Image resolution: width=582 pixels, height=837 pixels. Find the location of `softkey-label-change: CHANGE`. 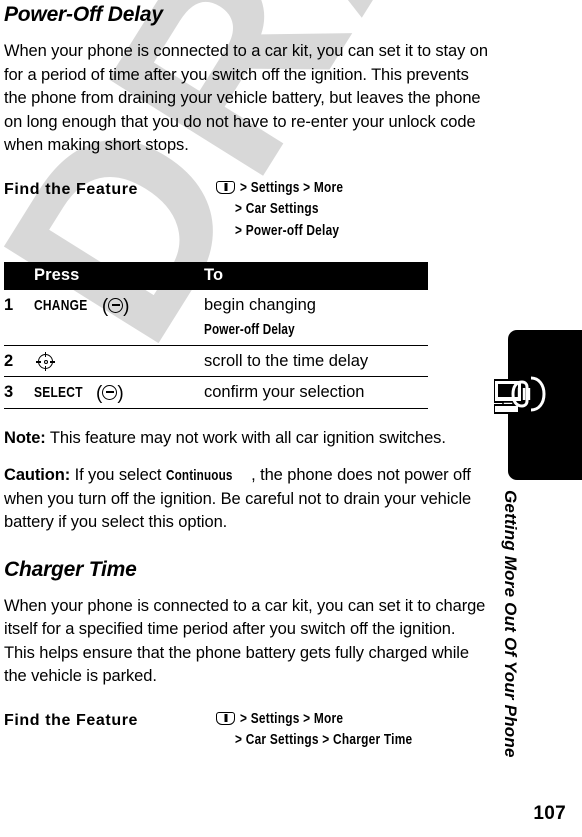

softkey-label-change: CHANGE is located at coordinates (61, 305).